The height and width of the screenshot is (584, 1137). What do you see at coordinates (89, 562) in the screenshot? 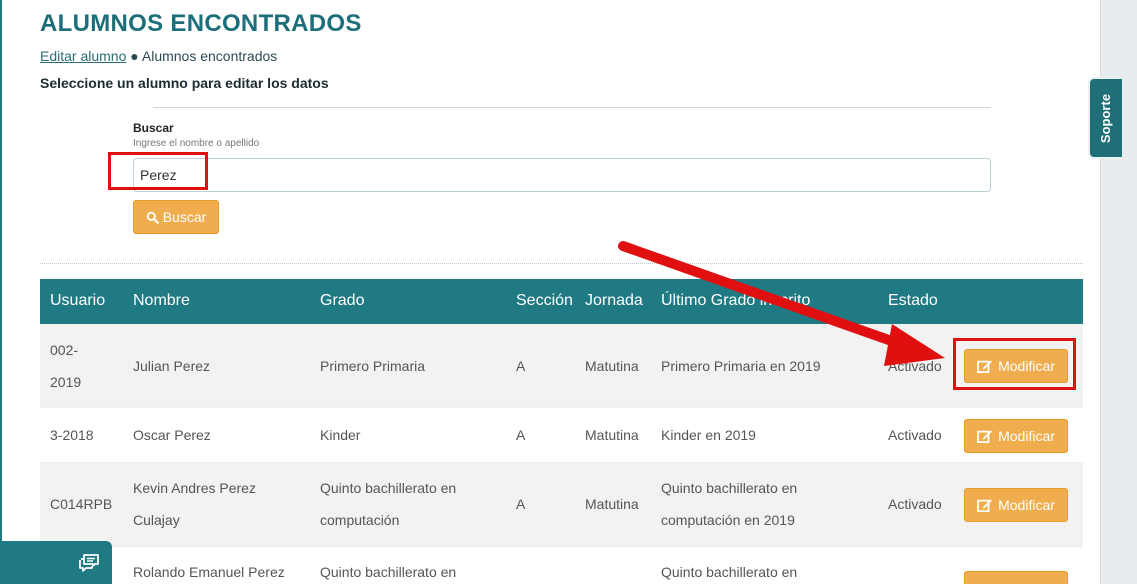
I see `chat-icon` at bounding box center [89, 562].